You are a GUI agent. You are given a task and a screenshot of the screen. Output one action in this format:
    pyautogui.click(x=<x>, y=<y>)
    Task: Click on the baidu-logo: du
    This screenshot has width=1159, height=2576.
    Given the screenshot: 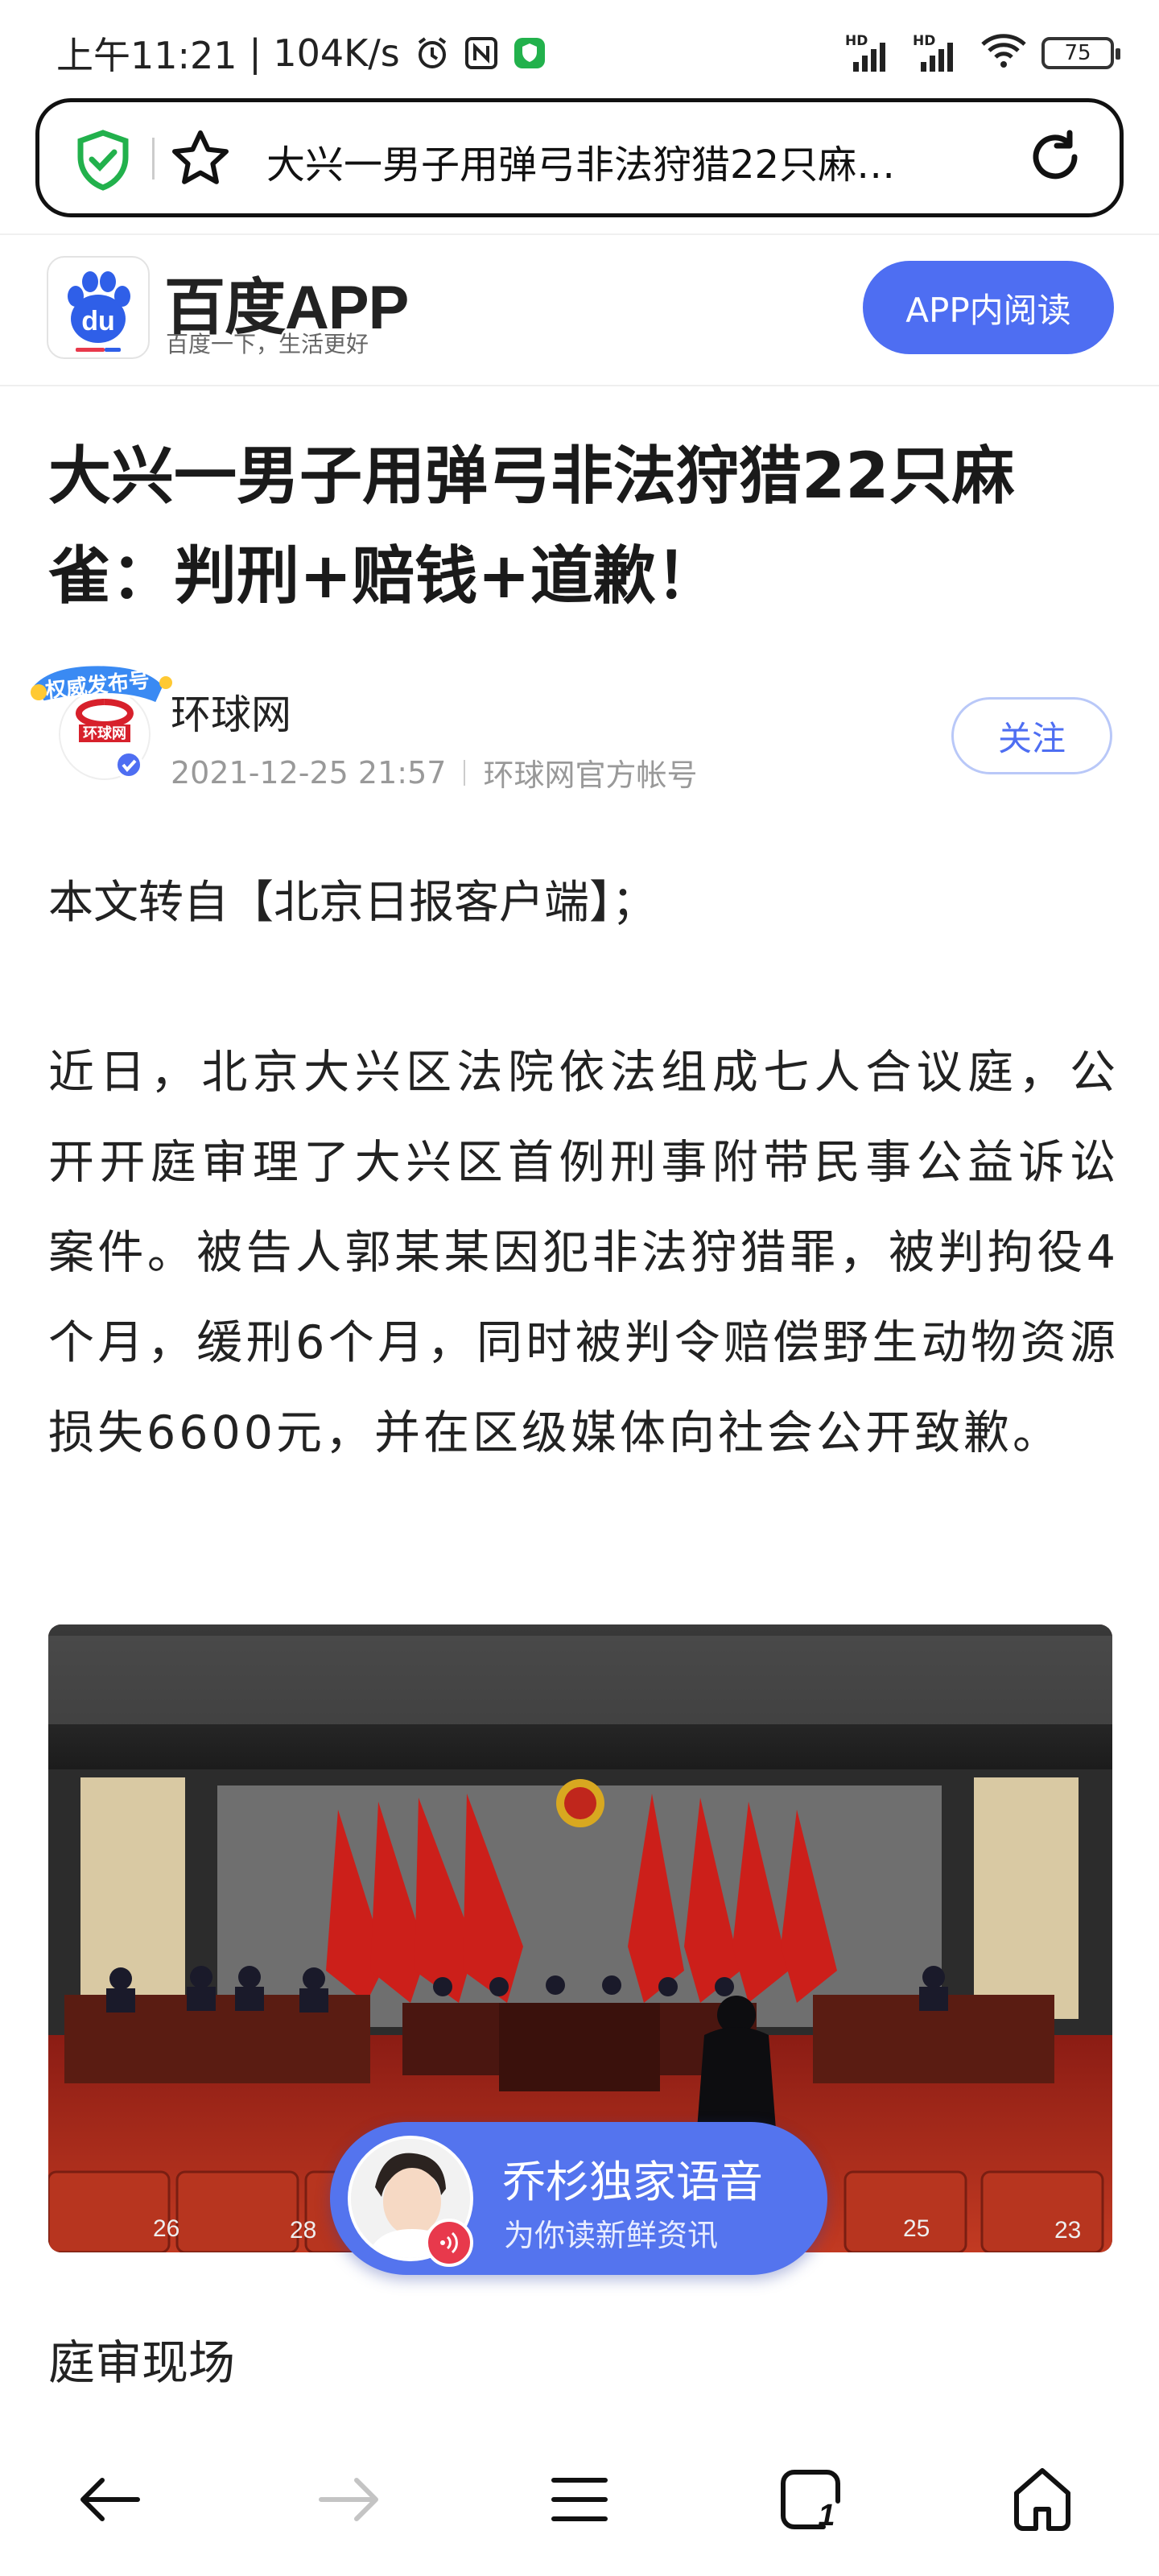 What is the action you would take?
    pyautogui.click(x=98, y=307)
    